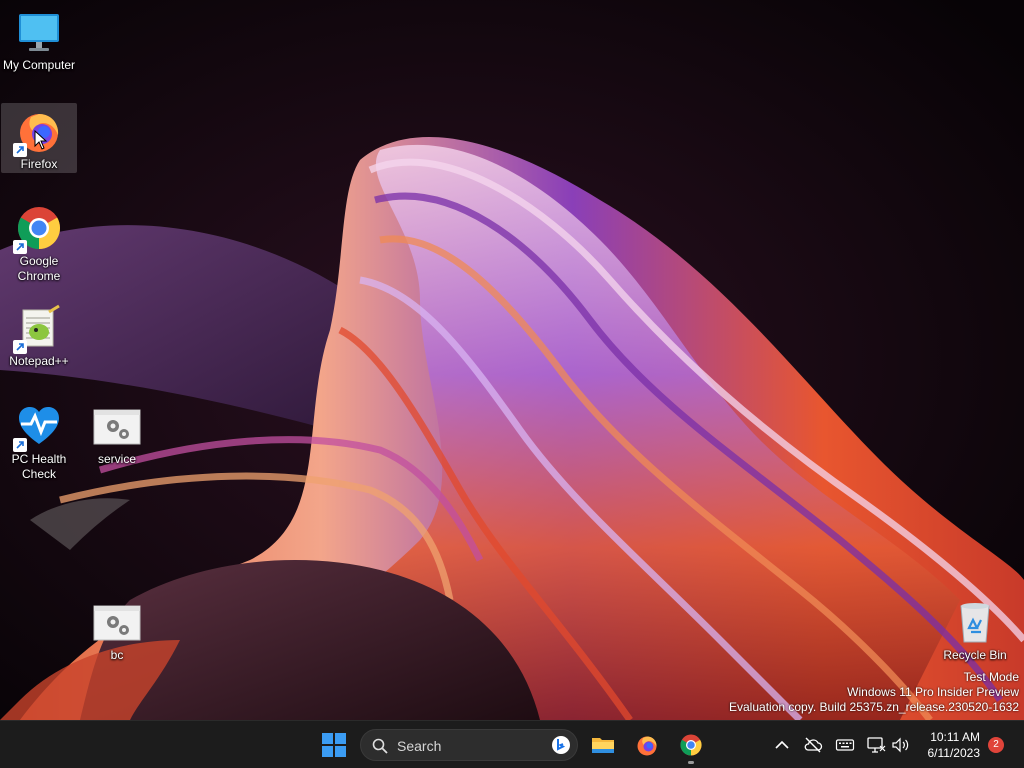 This screenshot has width=1024, height=768. Describe the element at coordinates (845, 745) in the screenshot. I see `keyboard-icon` at that location.